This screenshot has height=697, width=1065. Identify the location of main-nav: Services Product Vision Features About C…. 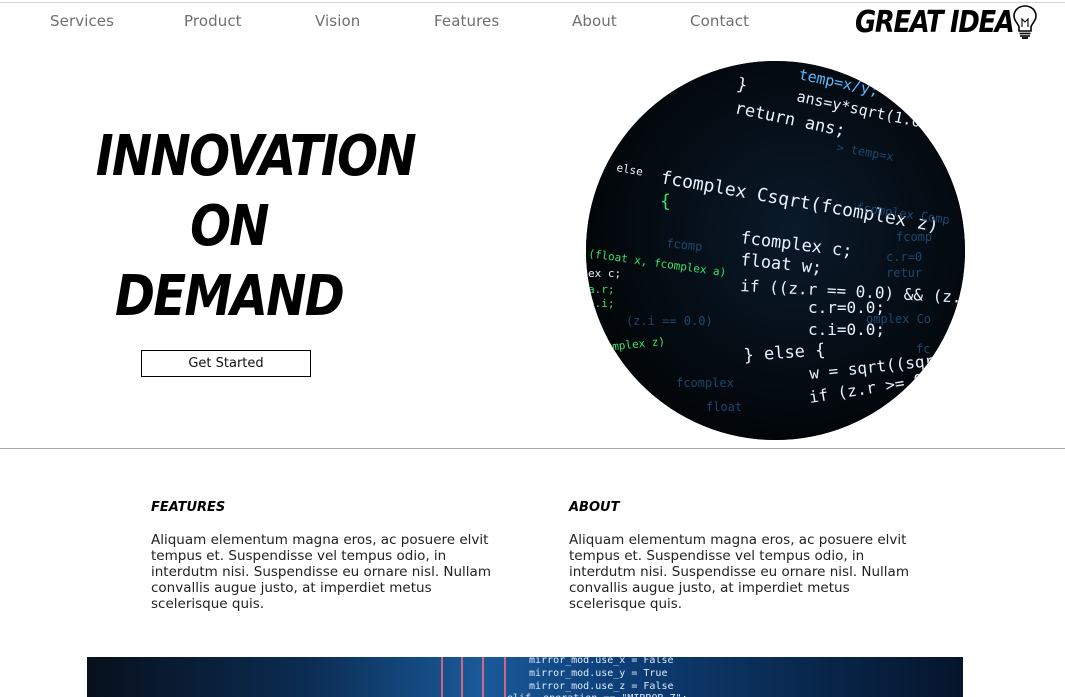
(380, 23).